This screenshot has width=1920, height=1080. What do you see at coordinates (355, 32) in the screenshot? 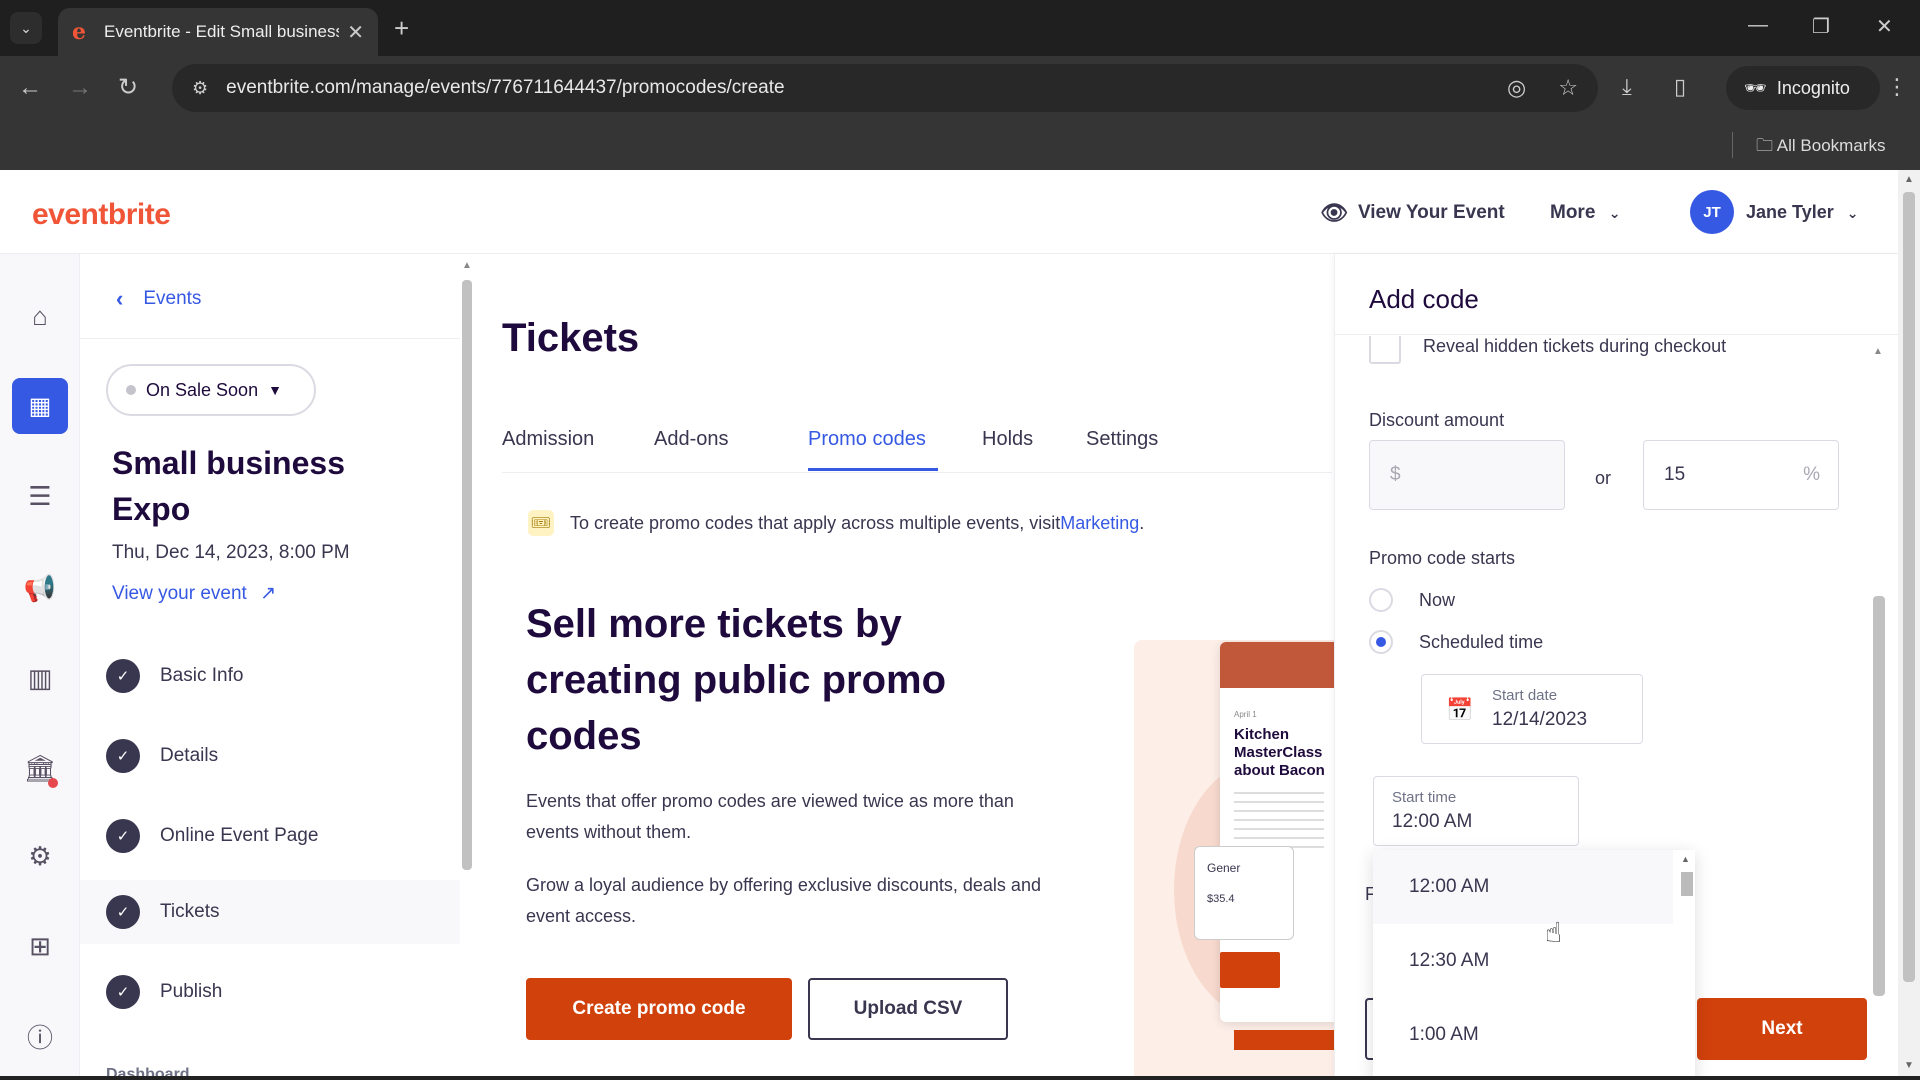
I see `close-tab-icon: ✕` at bounding box center [355, 32].